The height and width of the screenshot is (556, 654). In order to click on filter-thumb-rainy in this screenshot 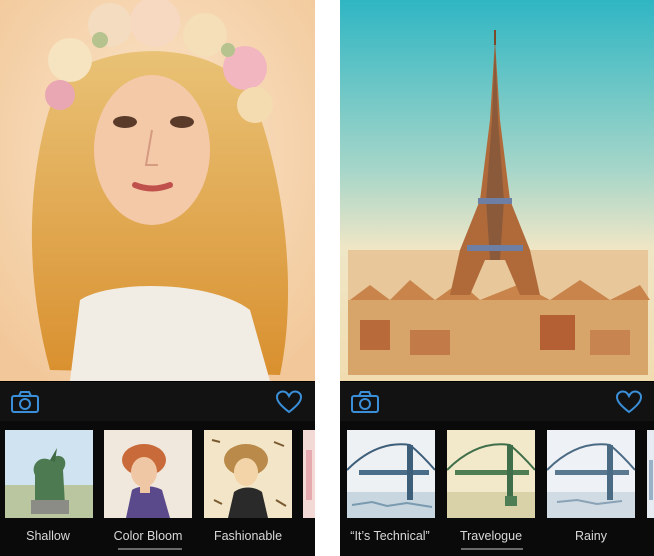, I will do `click(591, 474)`.